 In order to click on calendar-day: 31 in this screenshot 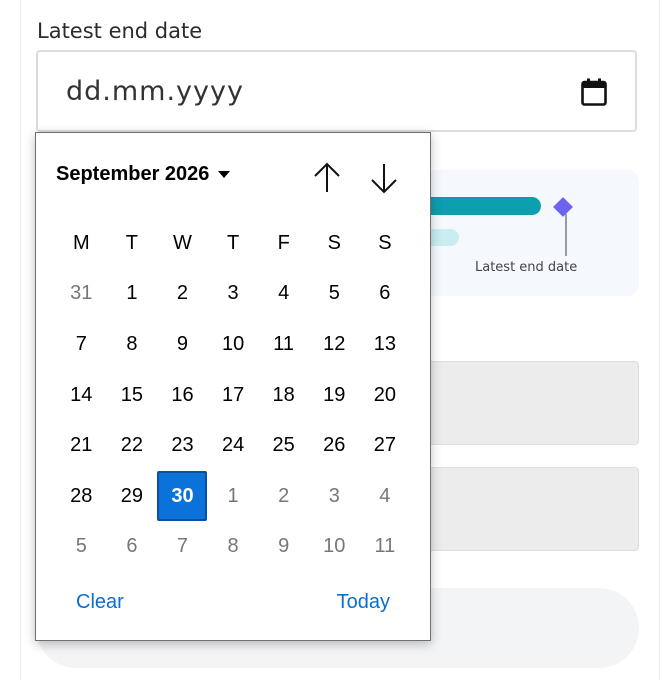, I will do `click(81, 294)`.